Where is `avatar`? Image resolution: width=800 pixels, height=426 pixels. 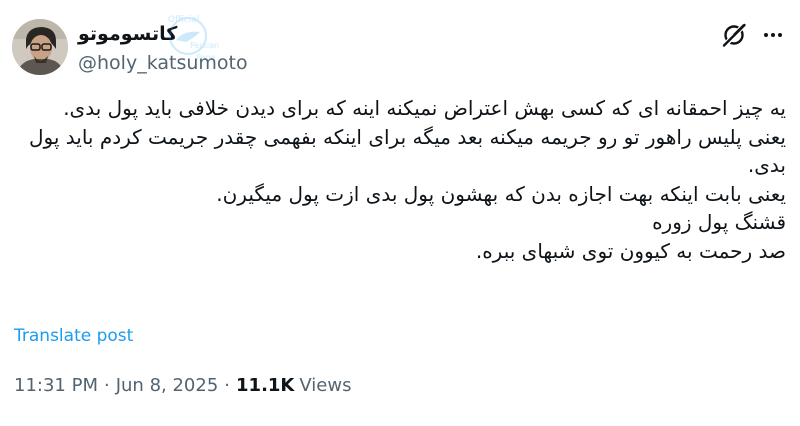 avatar is located at coordinates (40, 47).